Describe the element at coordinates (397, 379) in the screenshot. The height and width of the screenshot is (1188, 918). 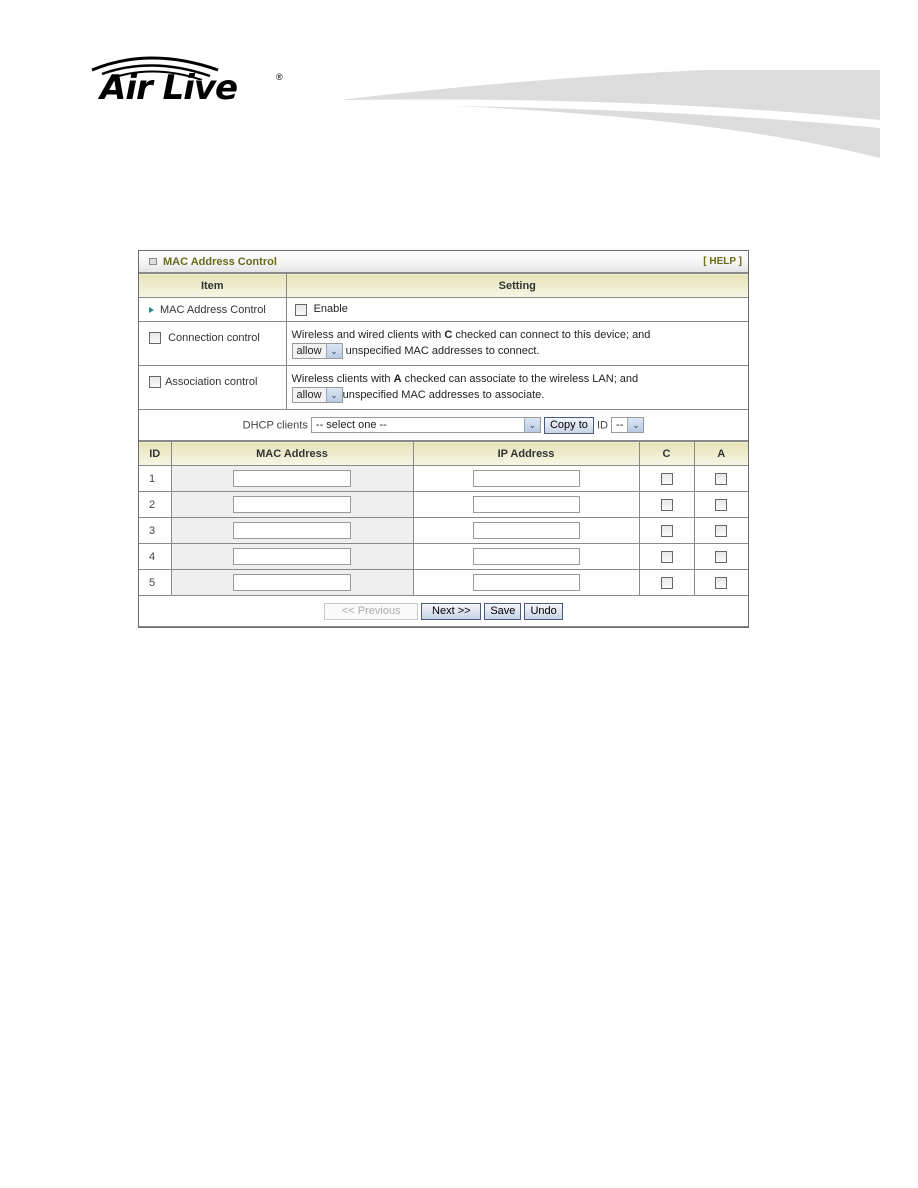
I see `association-key-letter: A` at that location.